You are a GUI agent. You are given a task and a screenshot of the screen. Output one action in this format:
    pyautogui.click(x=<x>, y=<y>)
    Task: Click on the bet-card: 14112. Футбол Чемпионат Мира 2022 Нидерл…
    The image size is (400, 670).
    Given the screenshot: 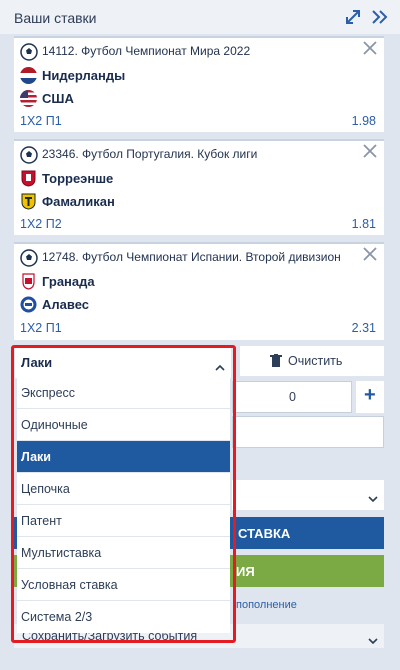 What is the action you would take?
    pyautogui.click(x=199, y=84)
    